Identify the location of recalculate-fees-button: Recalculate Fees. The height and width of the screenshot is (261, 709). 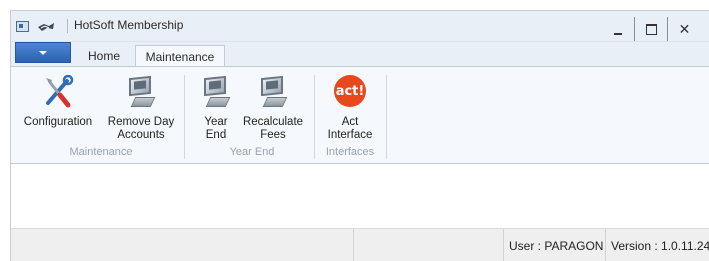
(273, 108).